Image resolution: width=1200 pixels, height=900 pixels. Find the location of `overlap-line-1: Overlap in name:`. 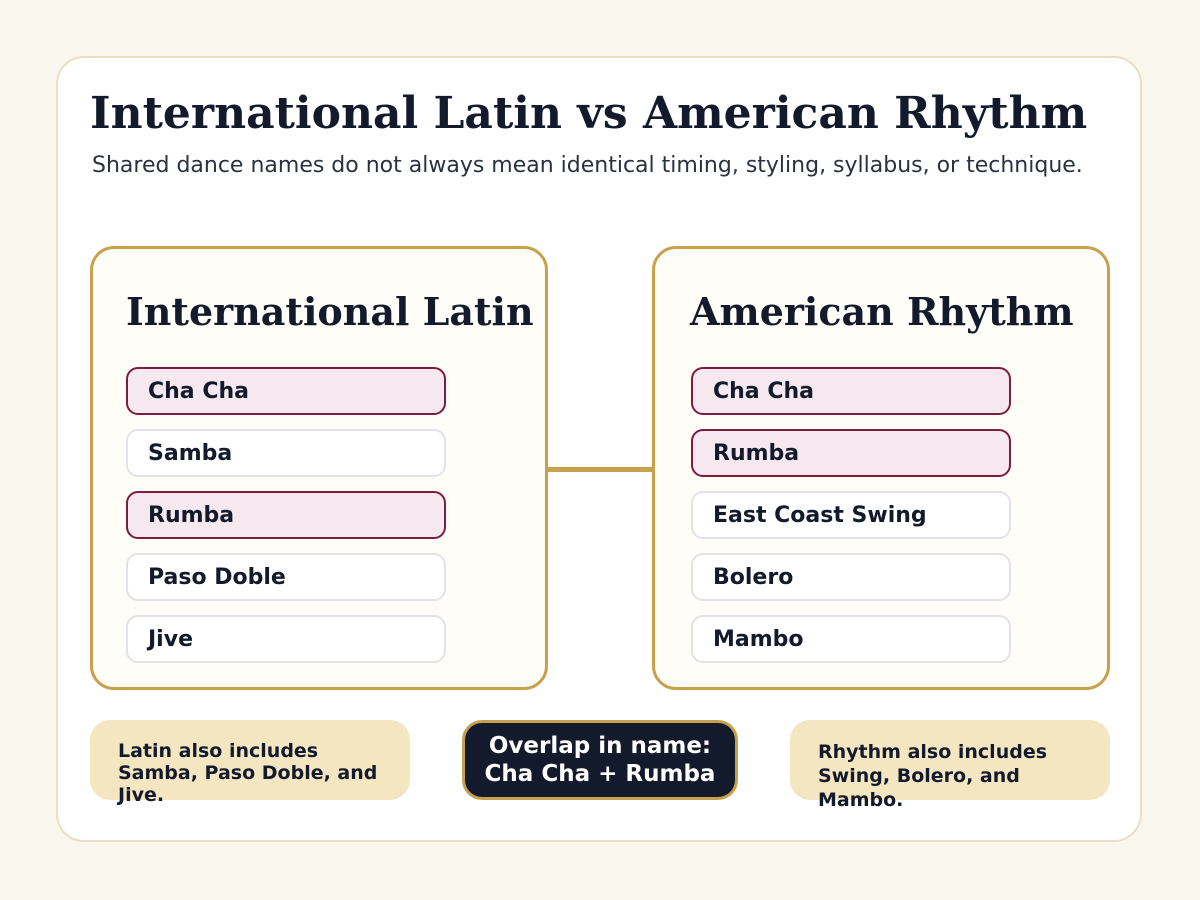

overlap-line-1: Overlap in name: is located at coordinates (600, 746).